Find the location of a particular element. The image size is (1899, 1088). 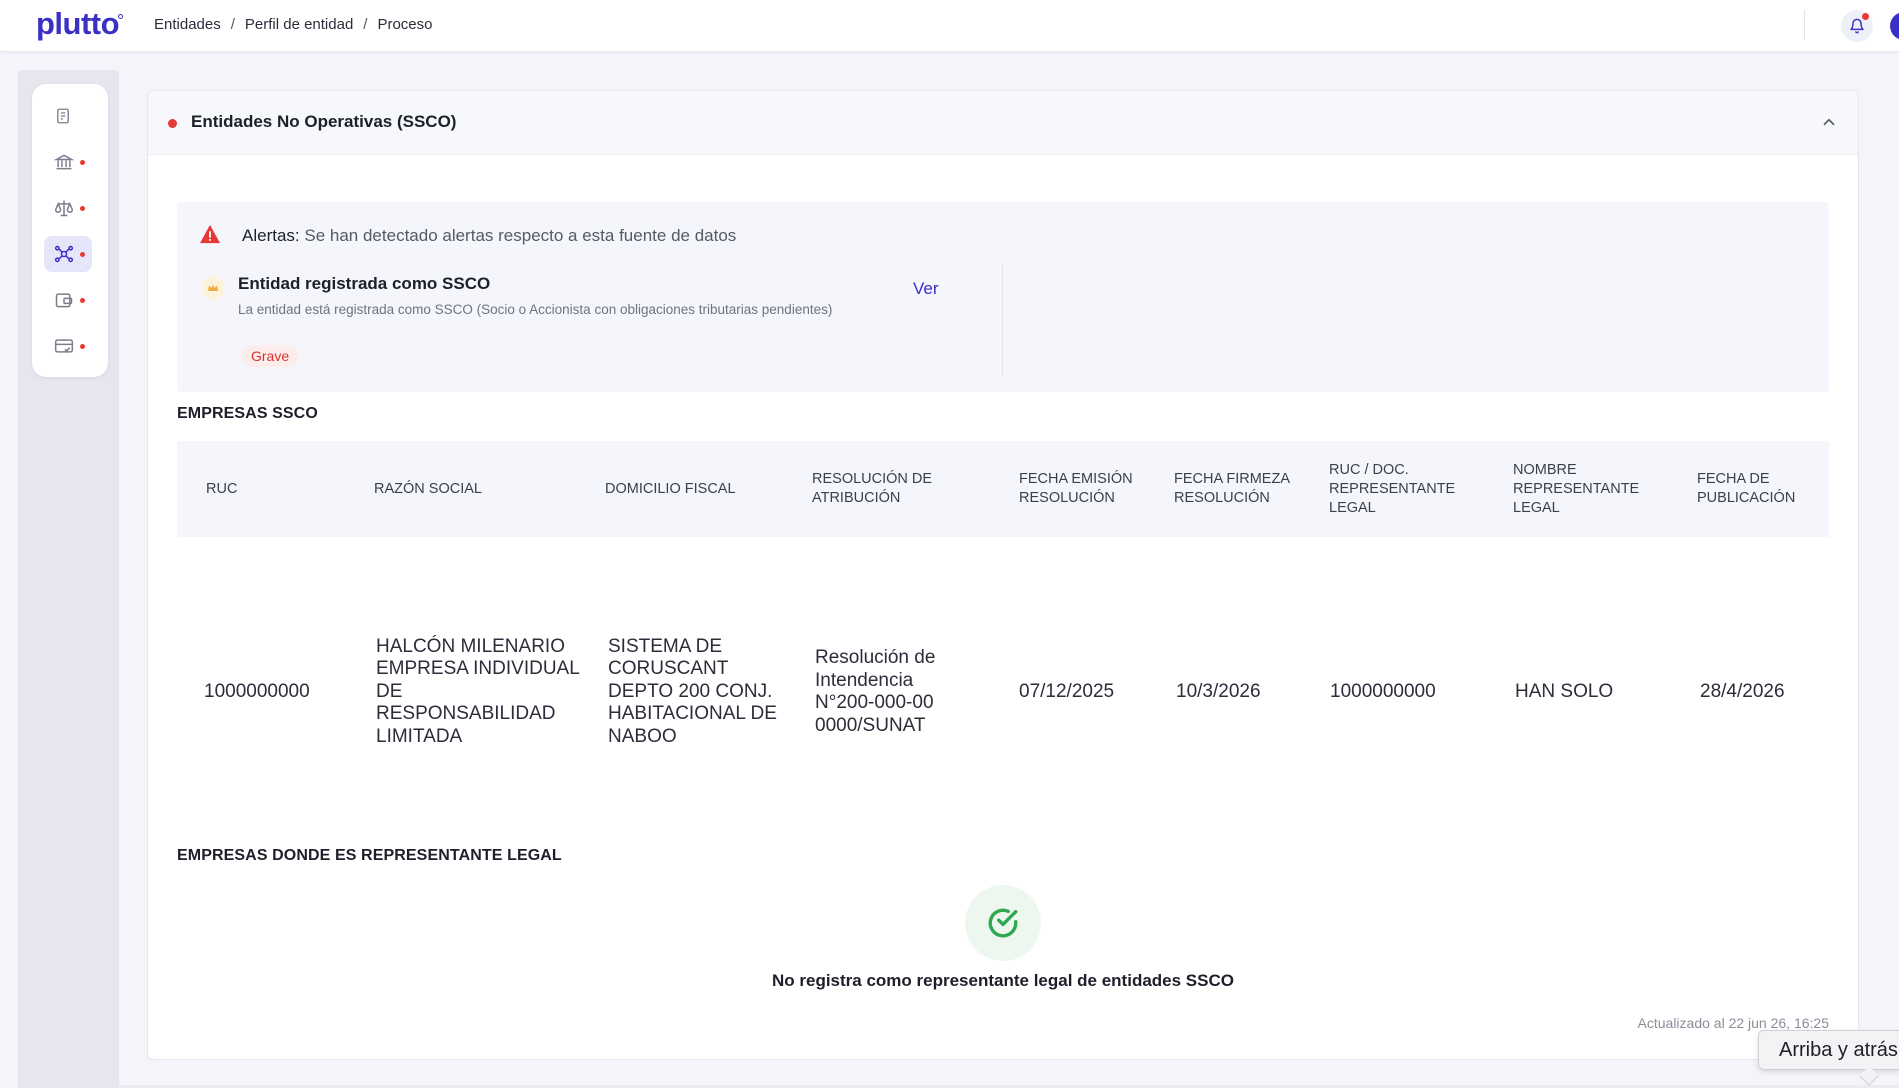

cell-fecha-firmeza: 10/3/2026 is located at coordinates (1218, 691).